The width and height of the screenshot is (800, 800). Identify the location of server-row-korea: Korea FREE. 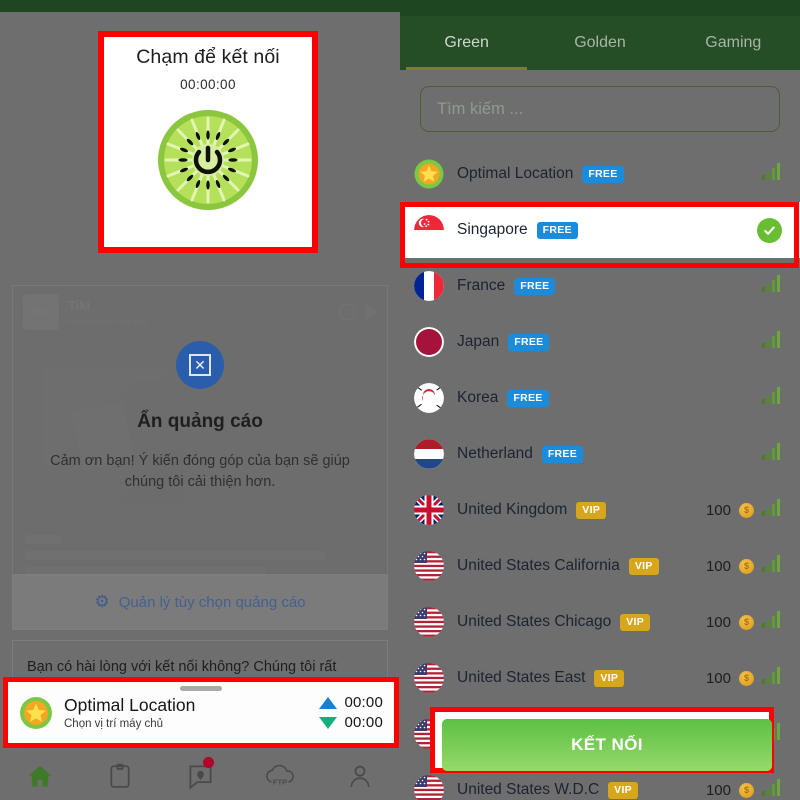
(600, 398).